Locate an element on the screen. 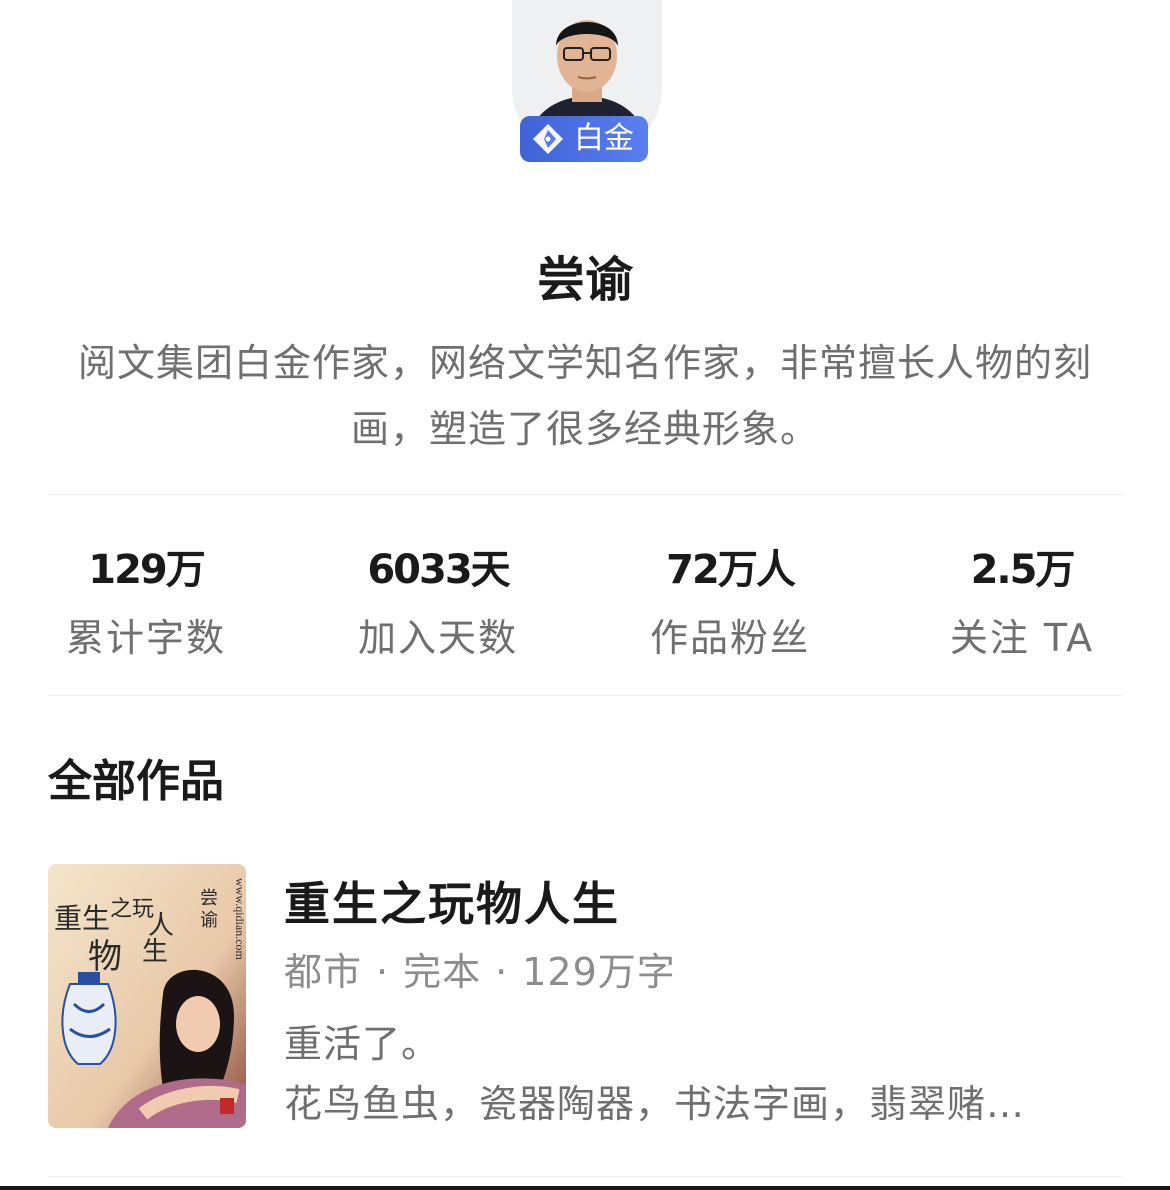 The image size is (1170, 1190). author-bio: 阅文集团白金作家，网络文学知名作家，非常擅长人物的刻画，塑造了很多经典形象。 is located at coordinates (584, 396).